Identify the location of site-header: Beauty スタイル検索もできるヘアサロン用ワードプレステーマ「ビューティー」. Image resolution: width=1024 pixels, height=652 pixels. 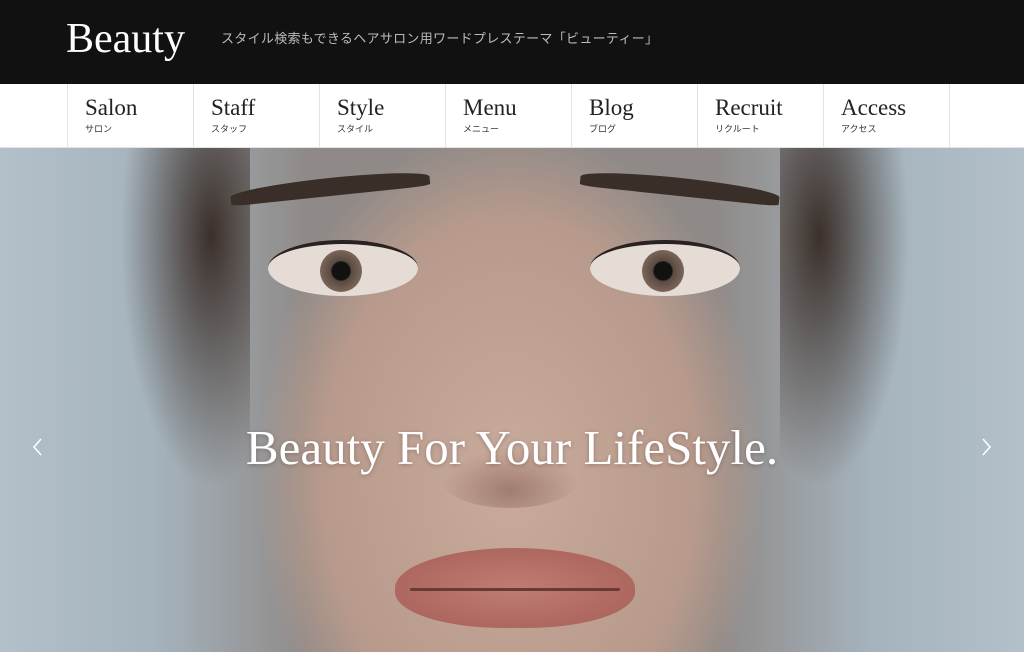
(512, 42).